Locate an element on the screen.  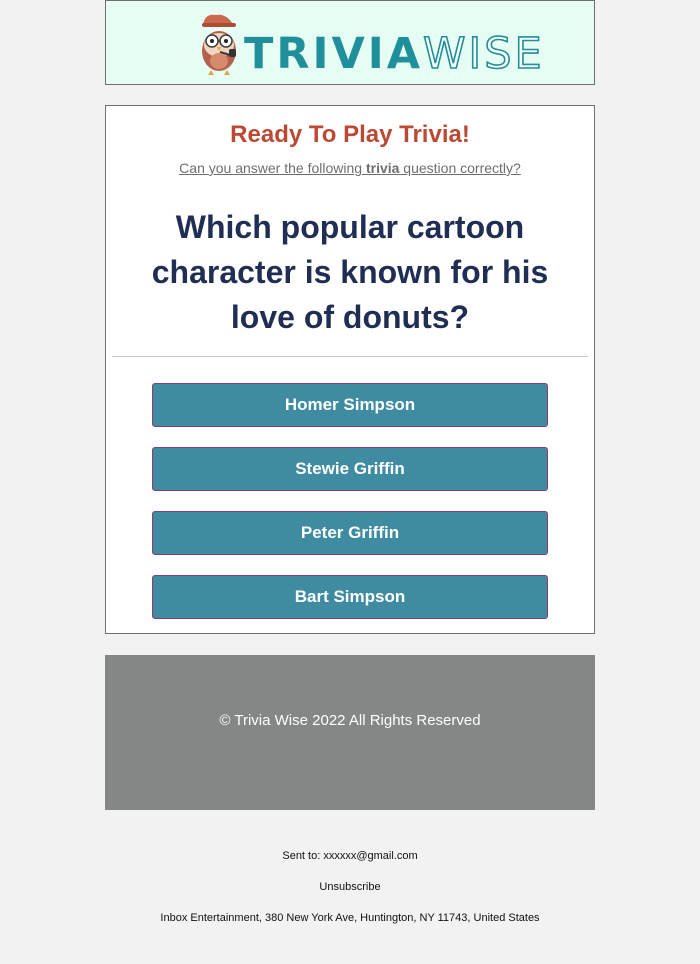
unsubscribe-row: Unsubscribe is located at coordinates (350, 887).